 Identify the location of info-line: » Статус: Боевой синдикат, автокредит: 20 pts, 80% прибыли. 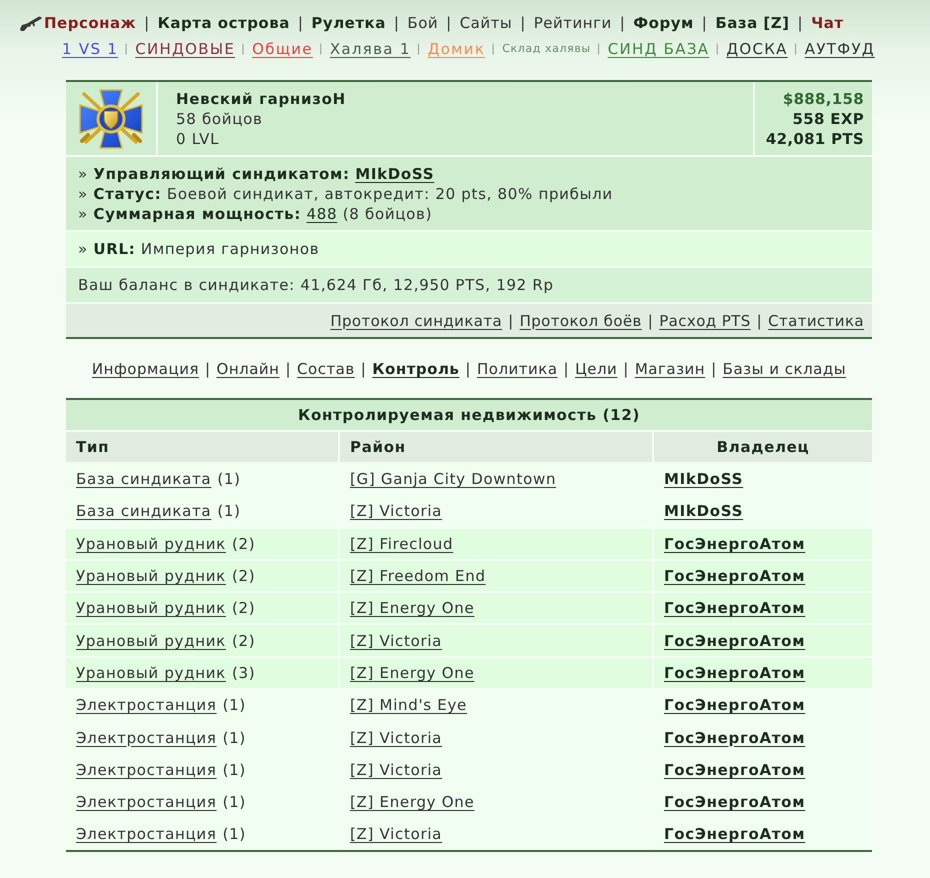
(346, 194).